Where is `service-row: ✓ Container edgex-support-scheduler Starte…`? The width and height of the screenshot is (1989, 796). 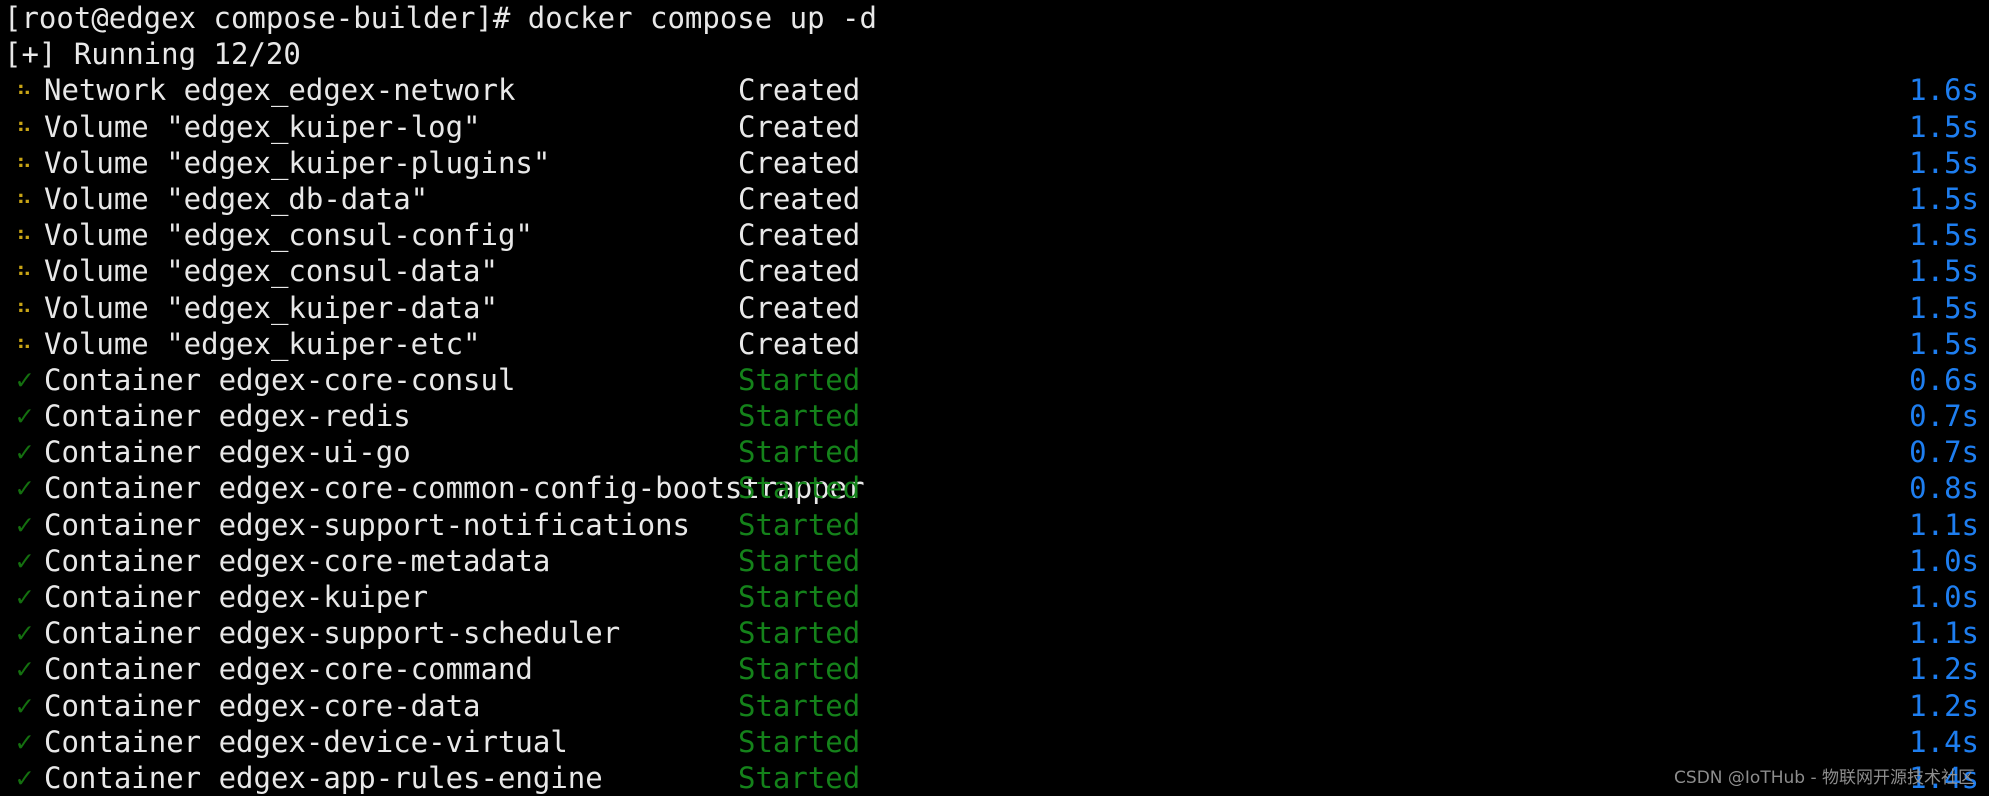 service-row: ✓ Container edgex-support-scheduler Starte… is located at coordinates (994, 633).